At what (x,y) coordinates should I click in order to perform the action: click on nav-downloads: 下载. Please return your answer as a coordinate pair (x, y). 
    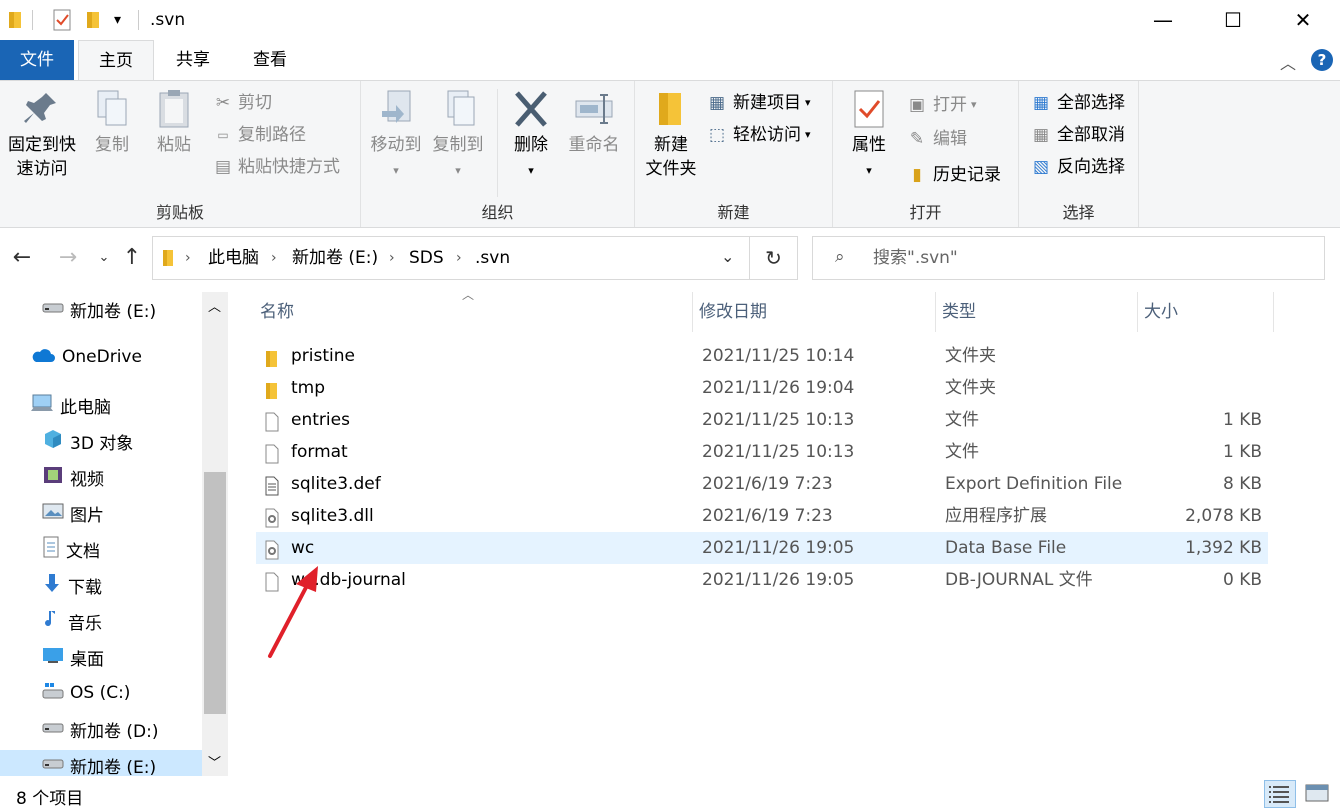
    Looking at the image, I should click on (72, 585).